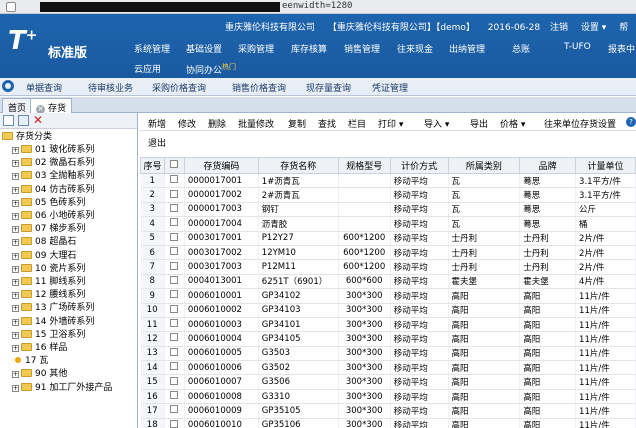  What do you see at coordinates (44, 87) in the screenshot?
I see `quick-voucher-query: 单据查询` at bounding box center [44, 87].